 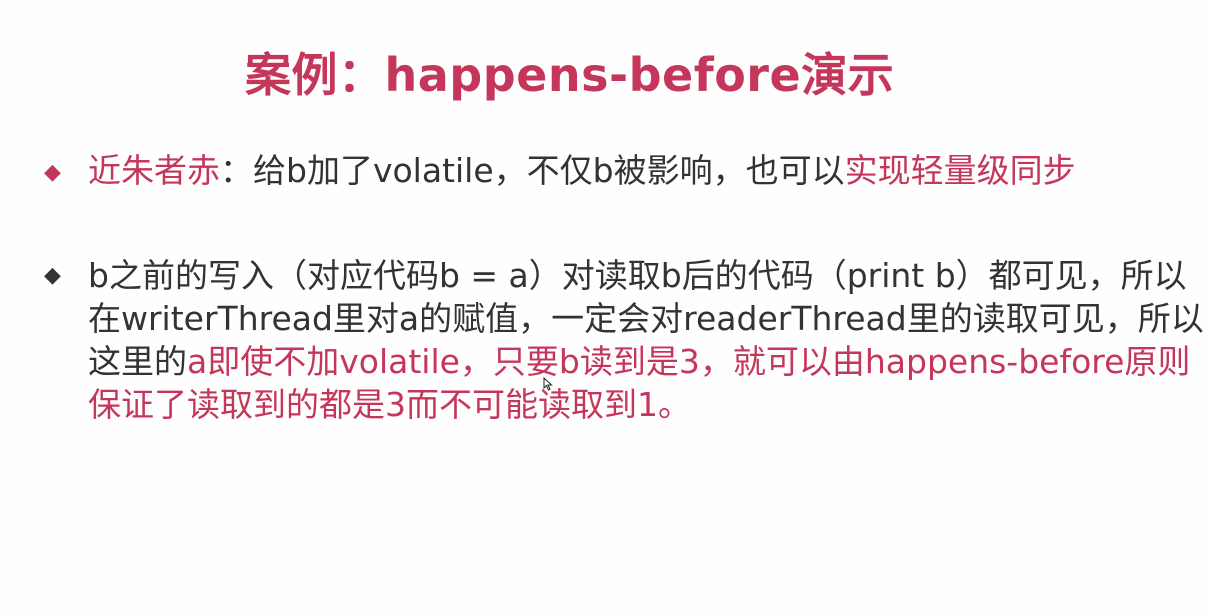 I want to click on slide-title: 案例：happens-before演示, so click(x=570, y=75).